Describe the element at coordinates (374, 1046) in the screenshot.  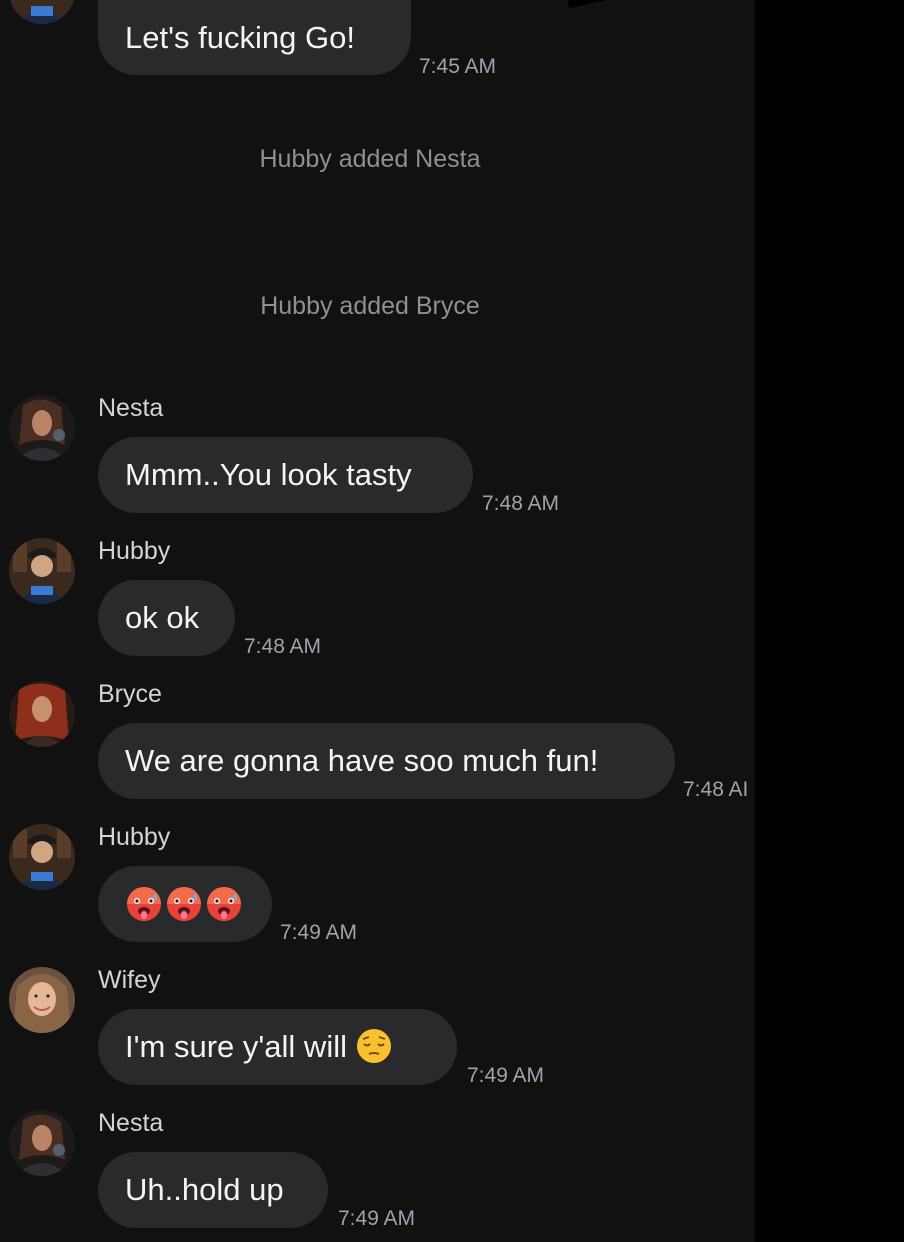
I see `pensive-face-emoji` at that location.